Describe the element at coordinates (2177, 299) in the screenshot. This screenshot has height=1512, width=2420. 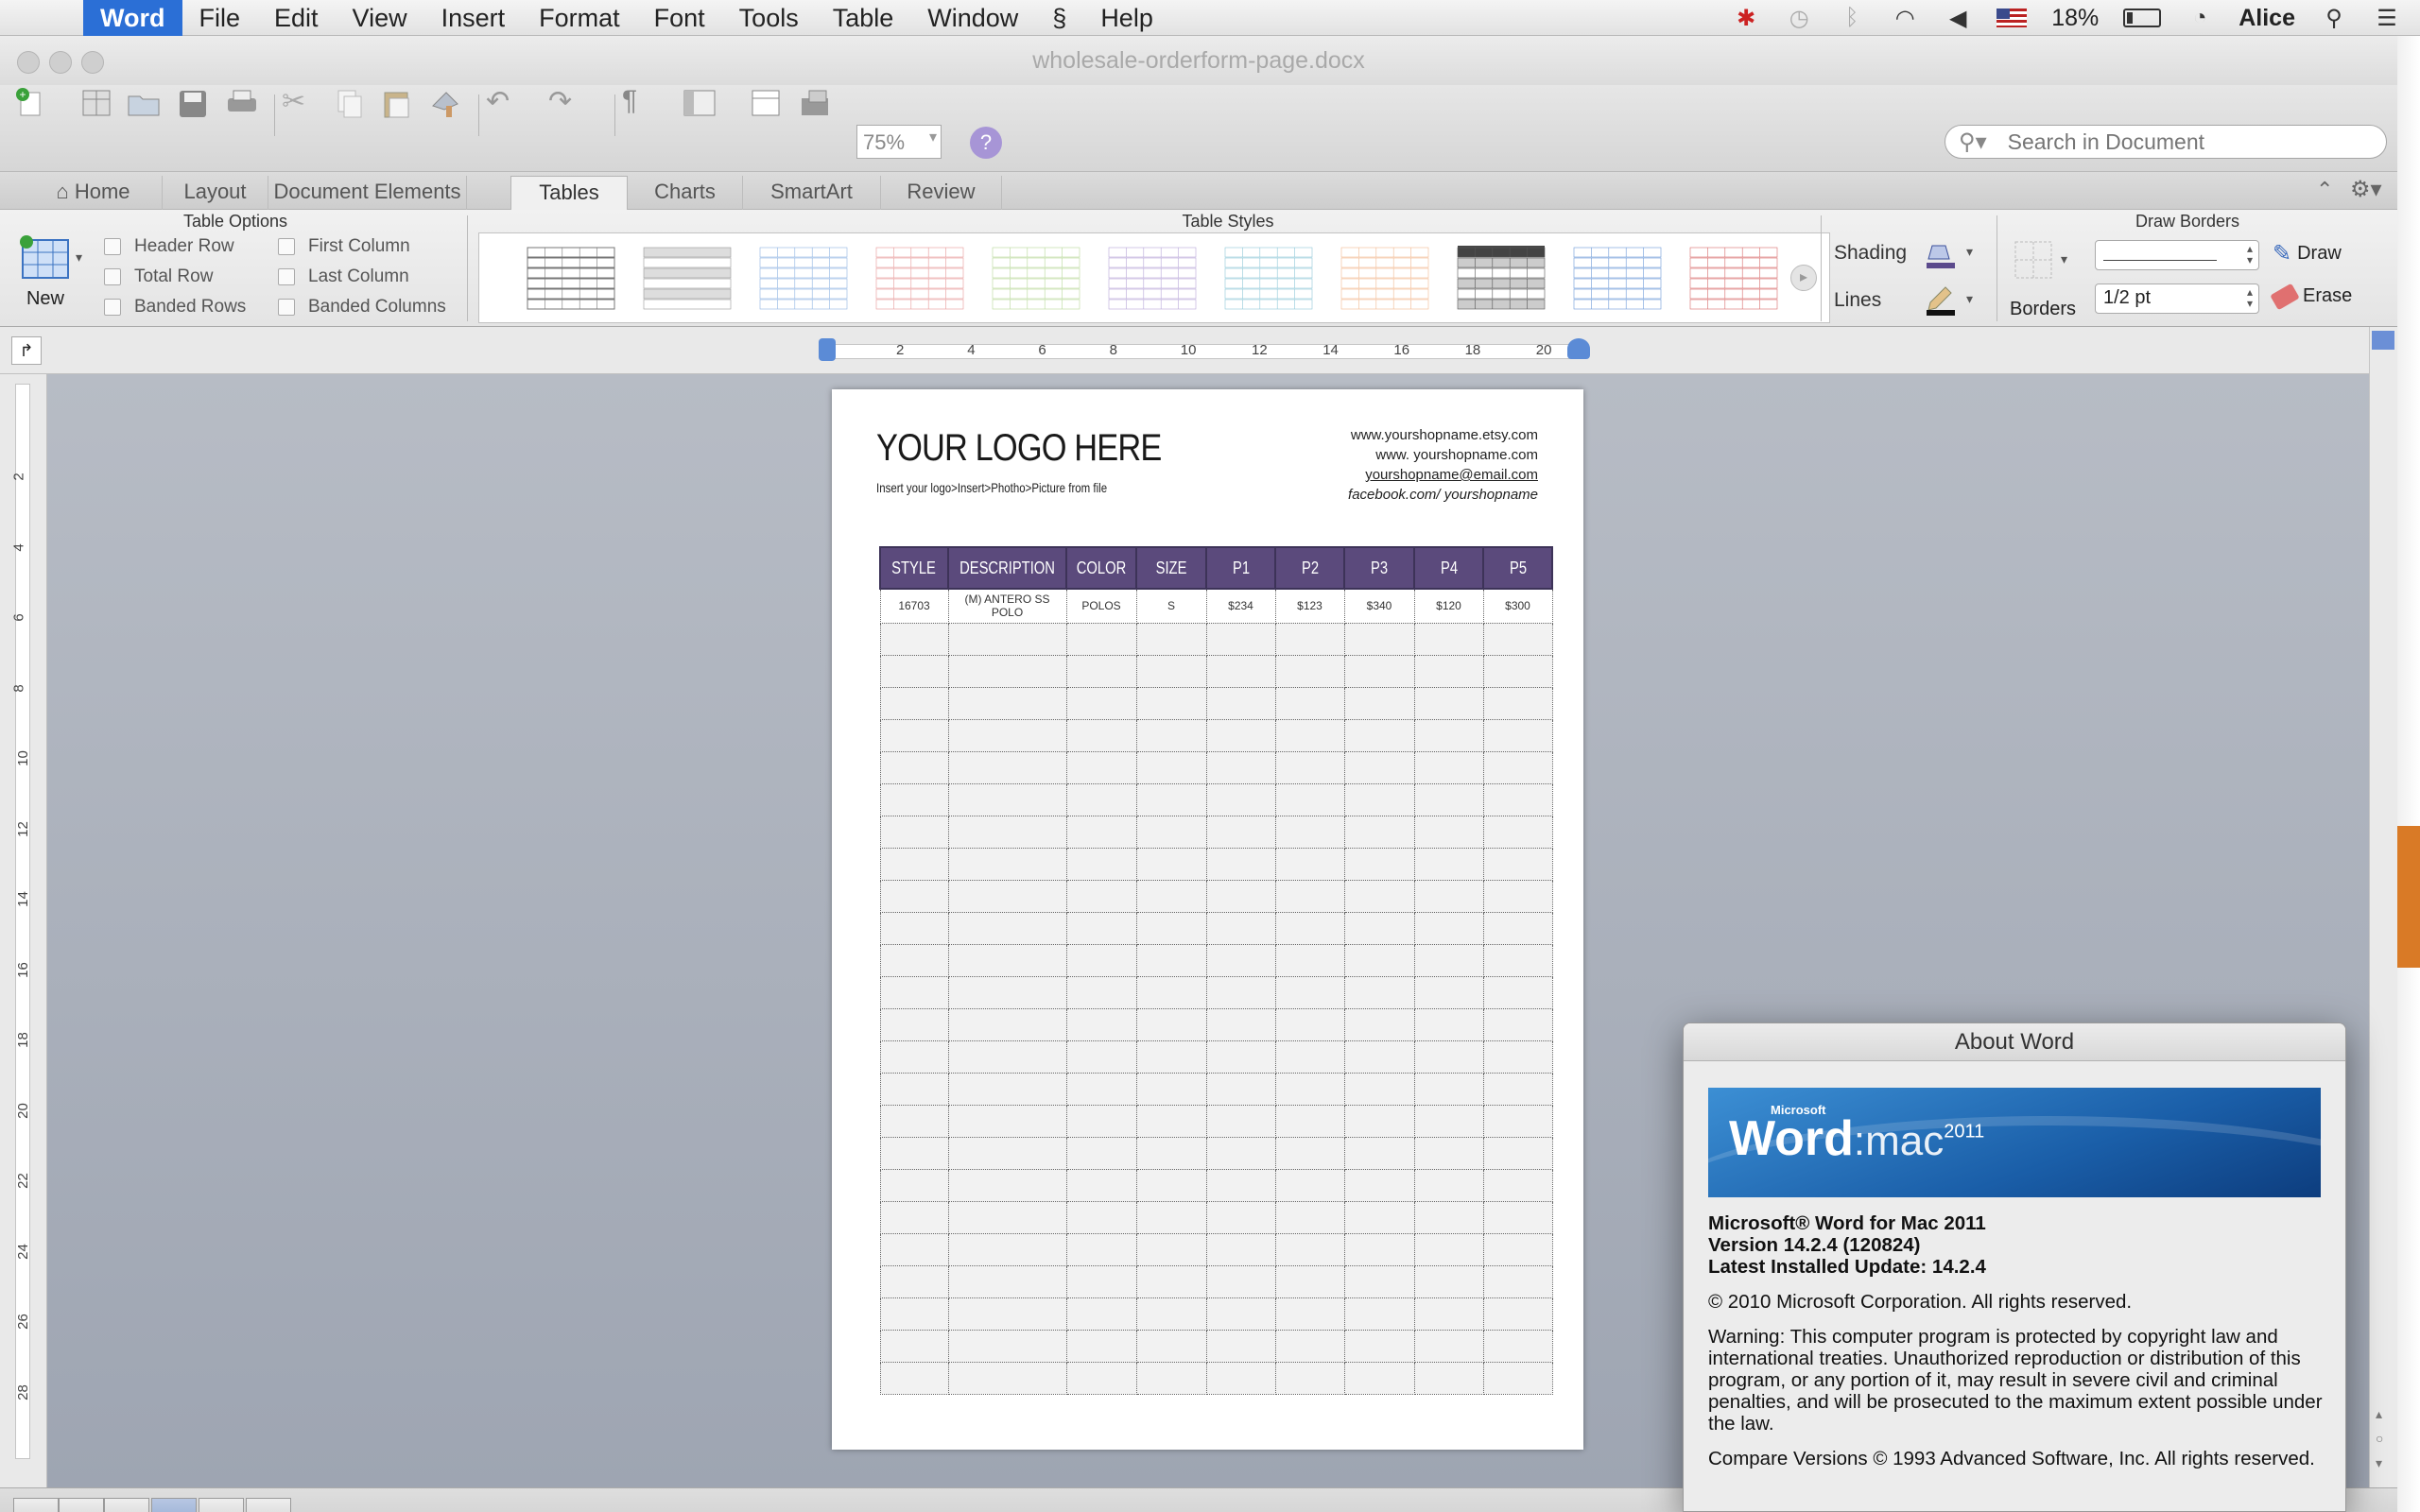
I see `line-weight-select: 1/2 pt ▴ ▾` at that location.